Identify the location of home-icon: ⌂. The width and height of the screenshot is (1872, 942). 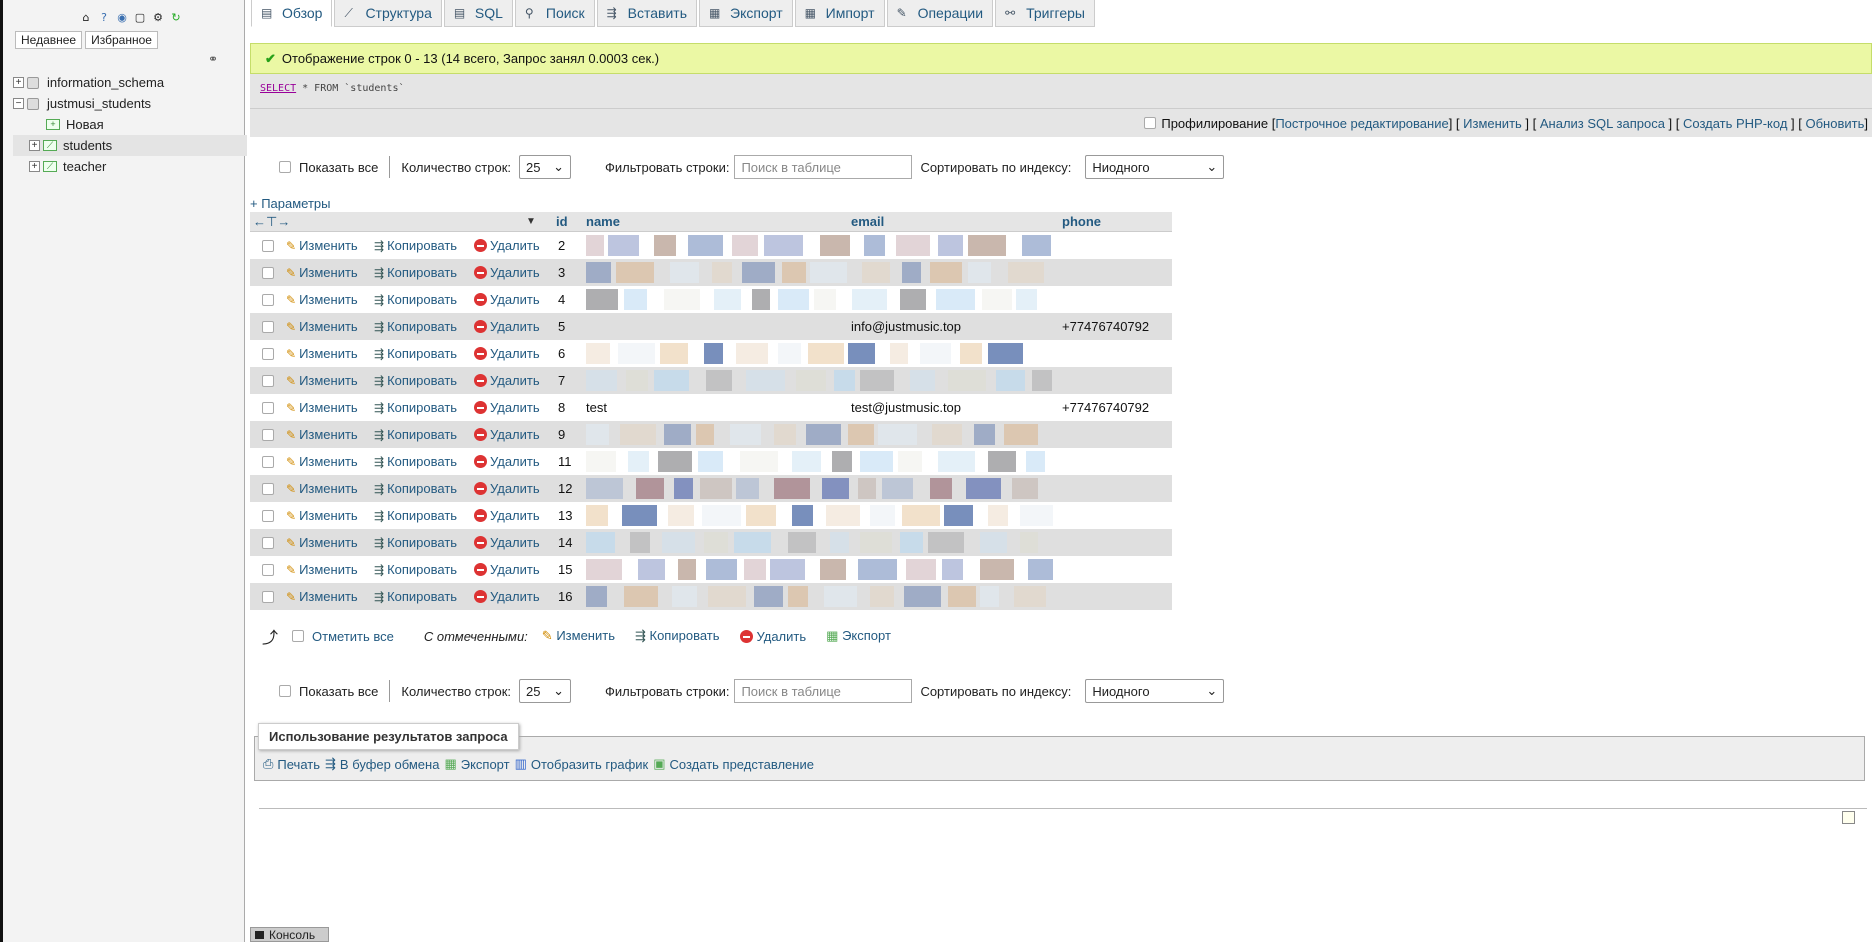
(86, 17).